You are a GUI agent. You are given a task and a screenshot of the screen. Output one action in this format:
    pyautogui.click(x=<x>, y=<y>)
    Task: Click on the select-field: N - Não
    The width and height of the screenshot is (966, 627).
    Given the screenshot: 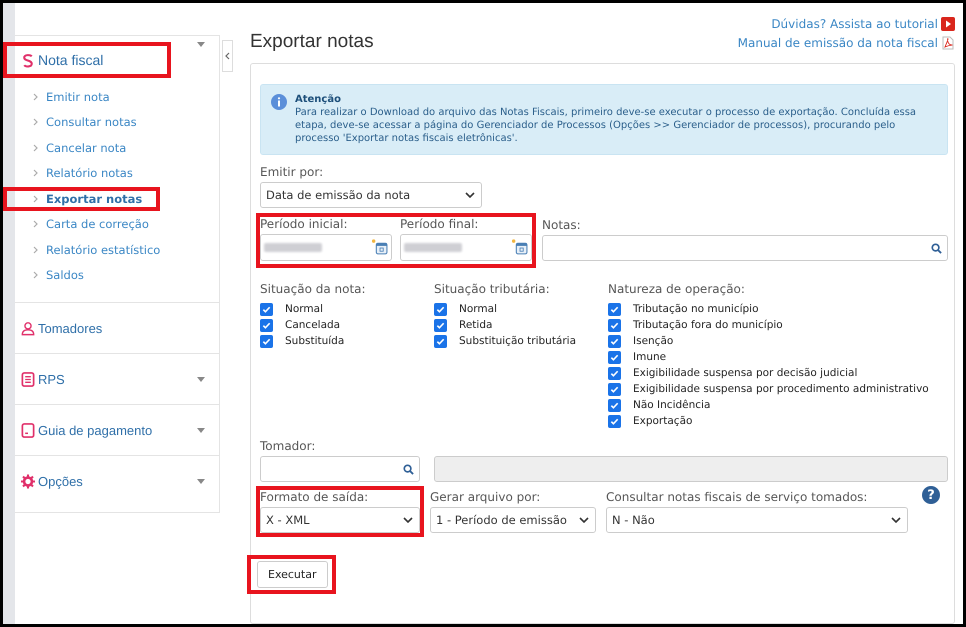 What is the action you would take?
    pyautogui.click(x=757, y=520)
    